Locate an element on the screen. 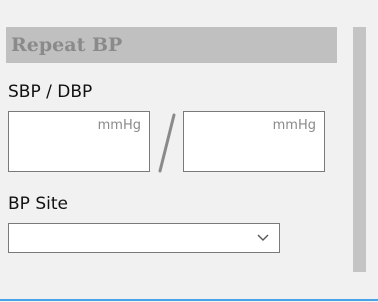  dbp-unit-label: mmHg is located at coordinates (294, 125).